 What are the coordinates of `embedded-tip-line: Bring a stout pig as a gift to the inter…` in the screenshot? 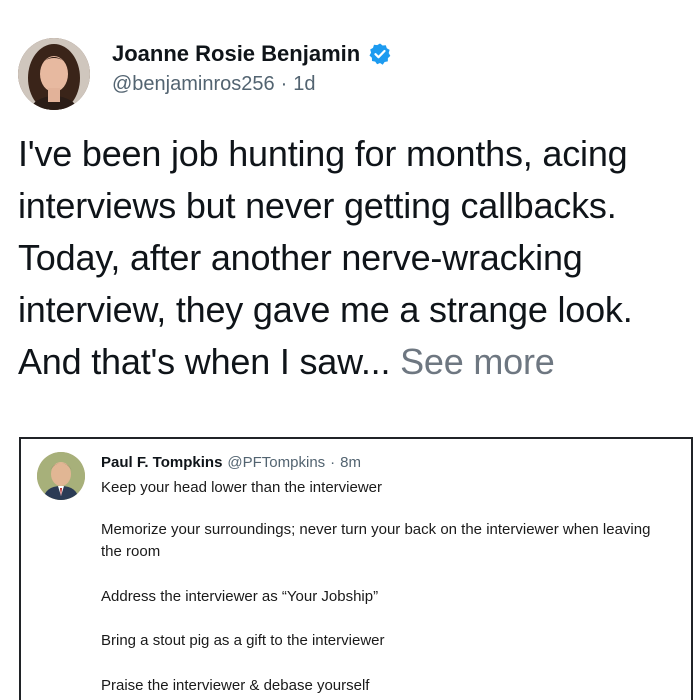 It's located at (243, 640).